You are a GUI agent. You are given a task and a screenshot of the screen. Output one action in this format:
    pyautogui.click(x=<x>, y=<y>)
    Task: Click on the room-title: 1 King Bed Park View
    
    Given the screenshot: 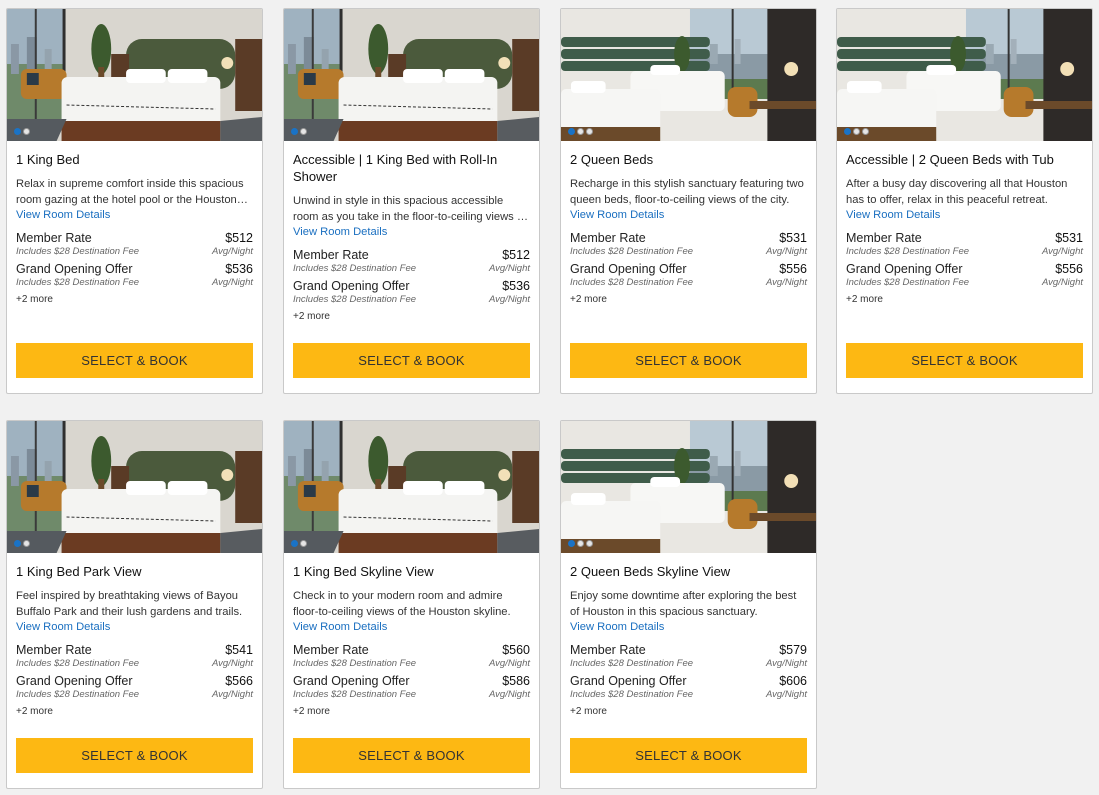 What is the action you would take?
    pyautogui.click(x=79, y=571)
    